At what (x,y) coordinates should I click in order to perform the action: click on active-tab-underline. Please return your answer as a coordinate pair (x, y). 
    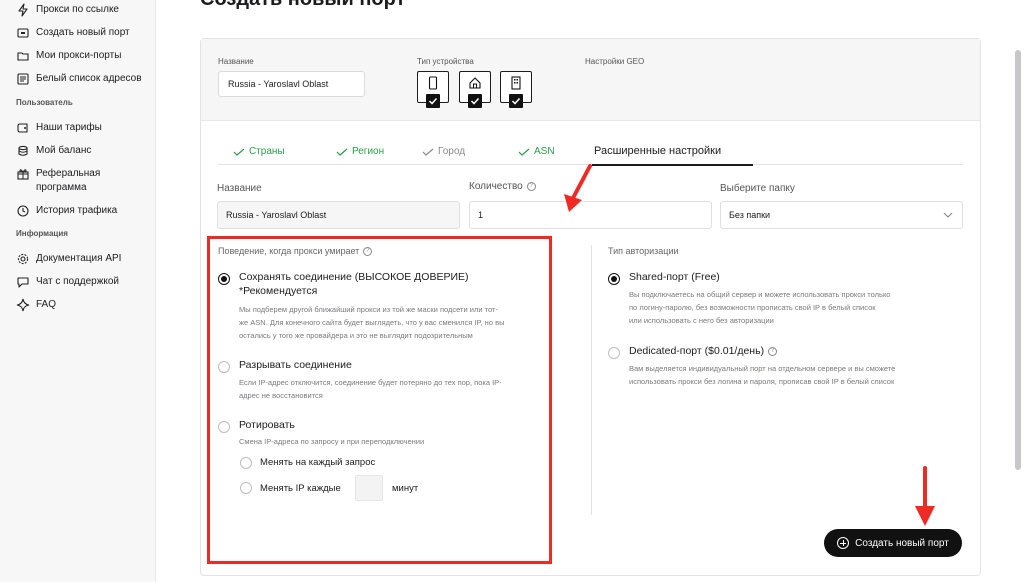
    Looking at the image, I should click on (672, 165).